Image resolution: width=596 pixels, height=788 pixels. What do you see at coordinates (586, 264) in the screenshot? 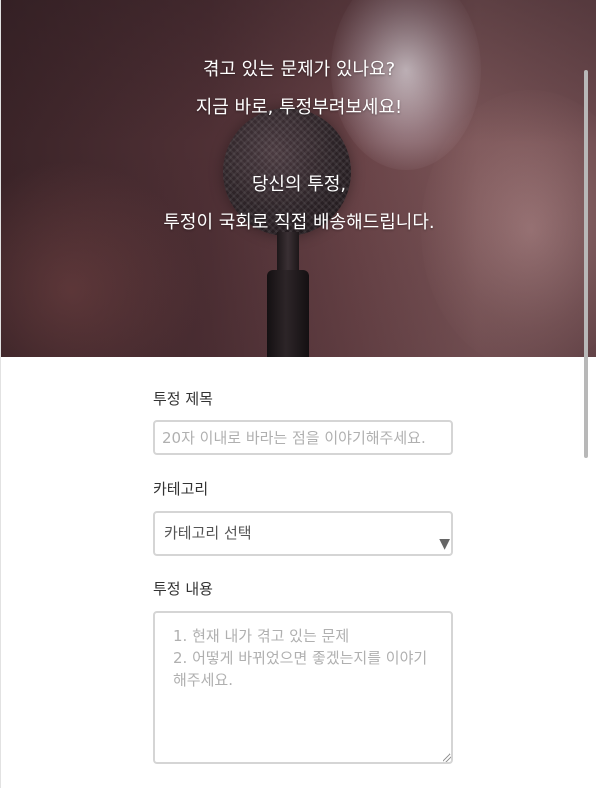
I see `scrollbar-thumb` at bounding box center [586, 264].